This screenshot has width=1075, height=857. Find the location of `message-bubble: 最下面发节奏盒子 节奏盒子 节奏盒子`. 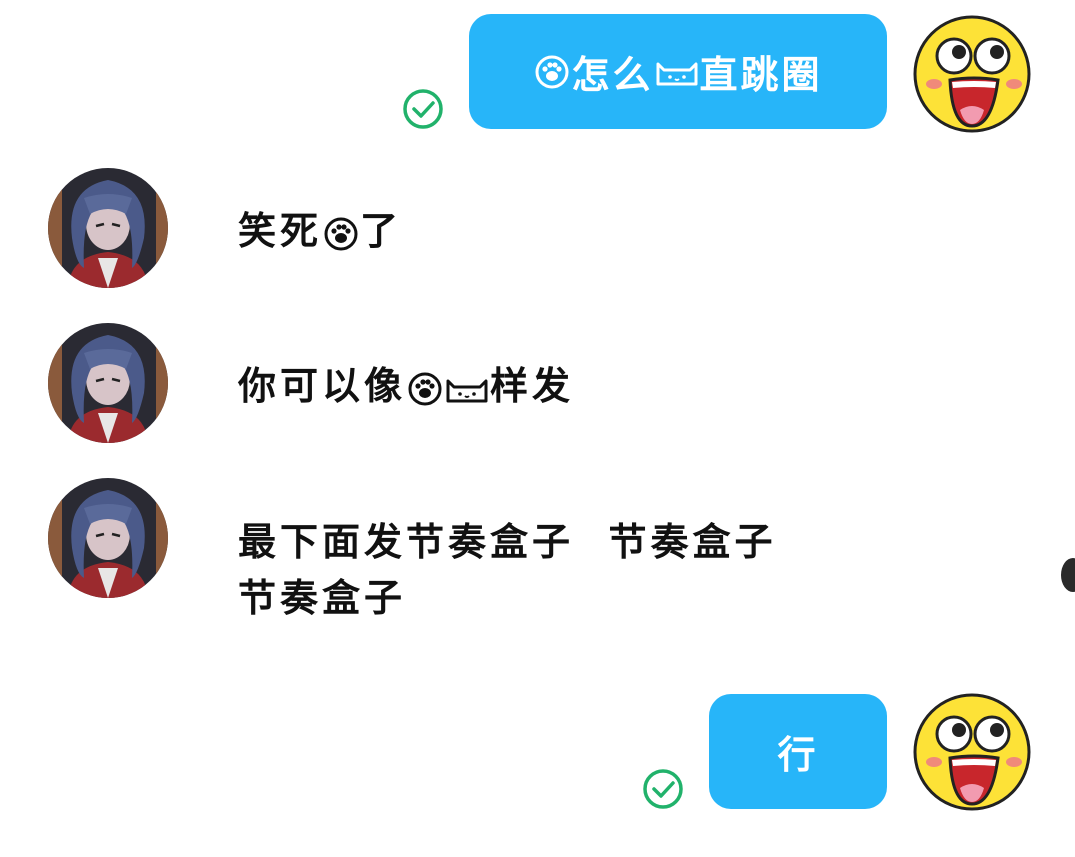

message-bubble: 最下面发节奏盒子 节奏盒子 节奏盒子 is located at coordinates (507, 570).